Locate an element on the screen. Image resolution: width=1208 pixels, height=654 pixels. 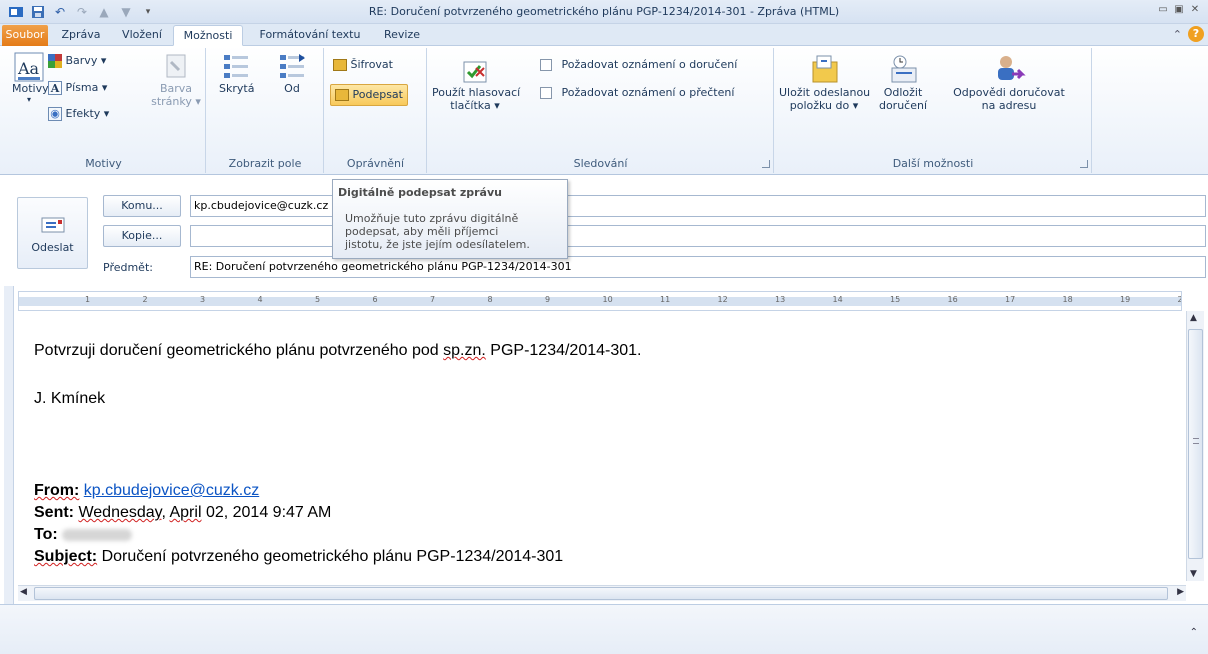
quoted-to-line: To: is located at coordinates (83, 535).